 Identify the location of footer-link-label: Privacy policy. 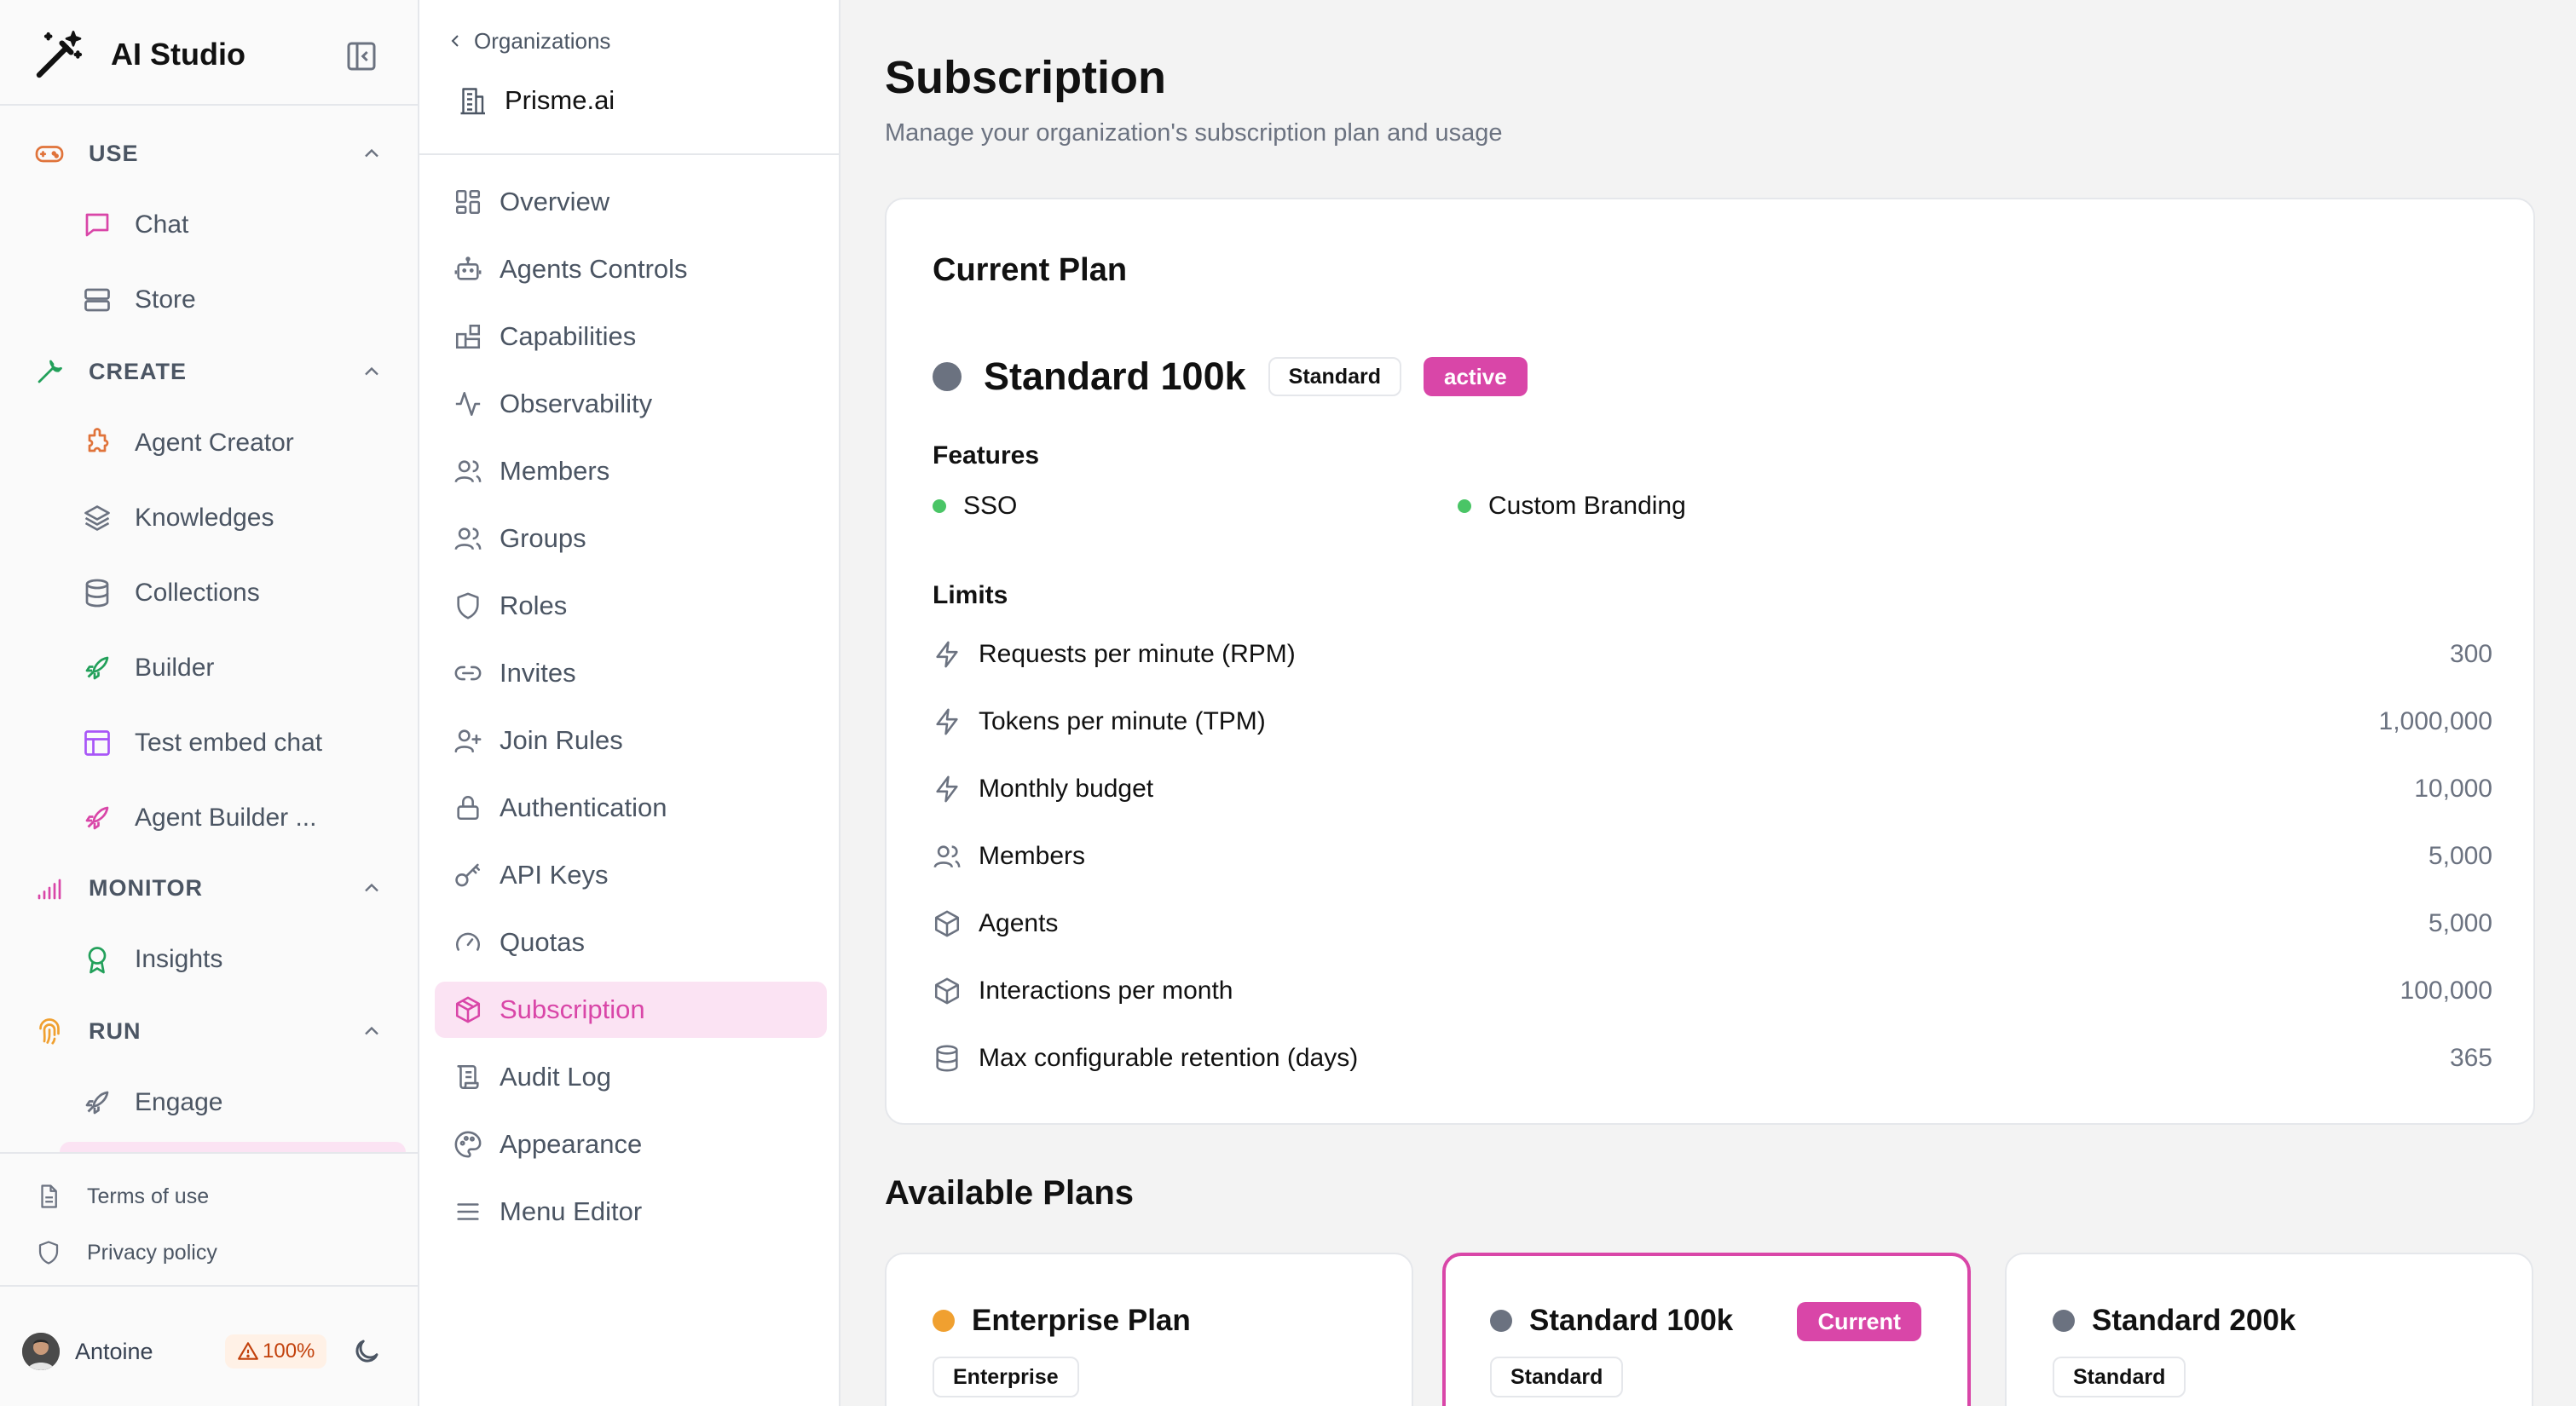
(152, 1252).